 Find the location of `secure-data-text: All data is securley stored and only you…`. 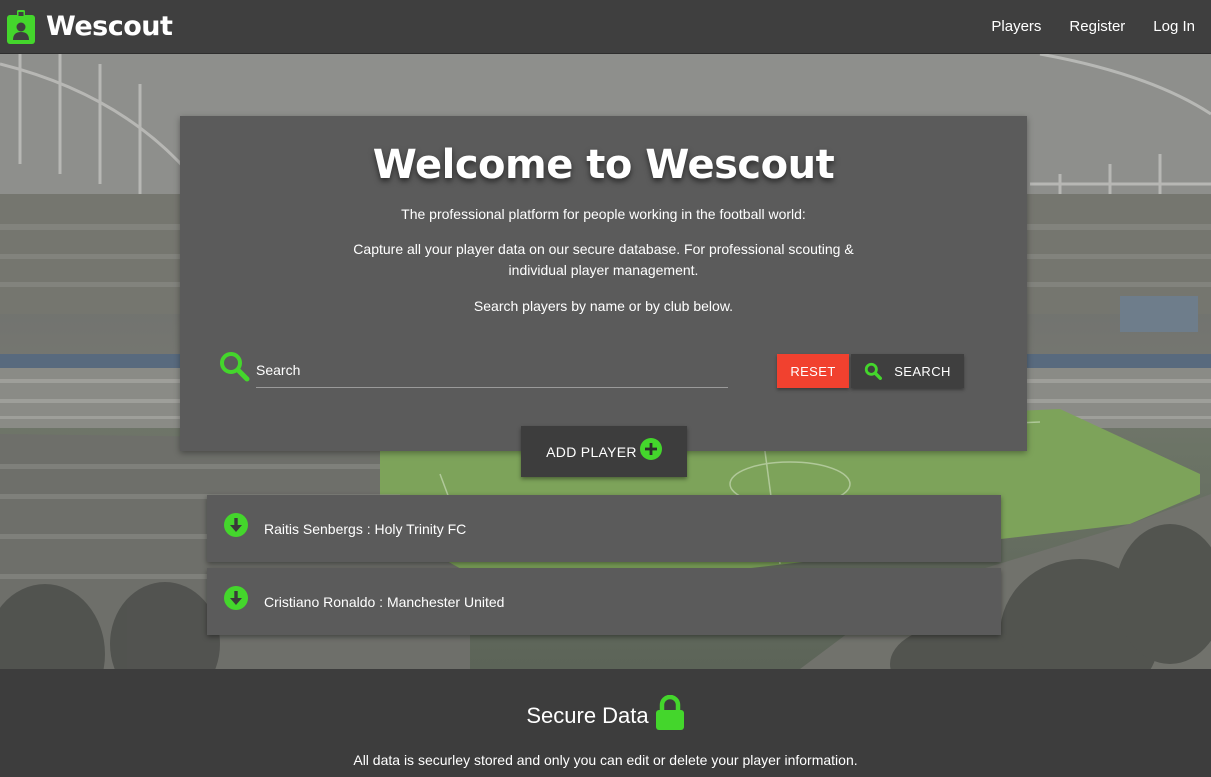

secure-data-text: All data is securley stored and only you… is located at coordinates (605, 760).